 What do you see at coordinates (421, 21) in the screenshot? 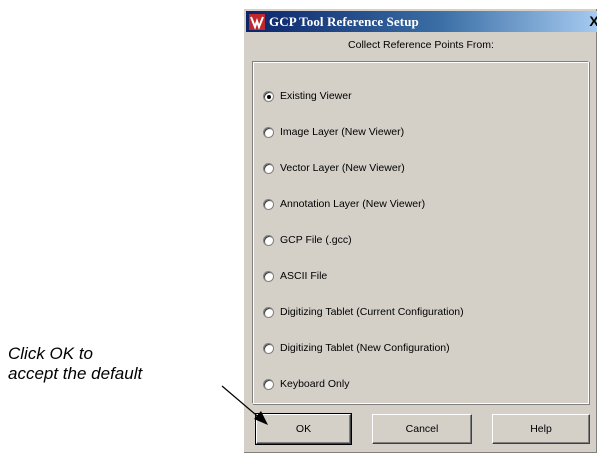
I see `title-bar: GCP Tool Reference Setup X` at bounding box center [421, 21].